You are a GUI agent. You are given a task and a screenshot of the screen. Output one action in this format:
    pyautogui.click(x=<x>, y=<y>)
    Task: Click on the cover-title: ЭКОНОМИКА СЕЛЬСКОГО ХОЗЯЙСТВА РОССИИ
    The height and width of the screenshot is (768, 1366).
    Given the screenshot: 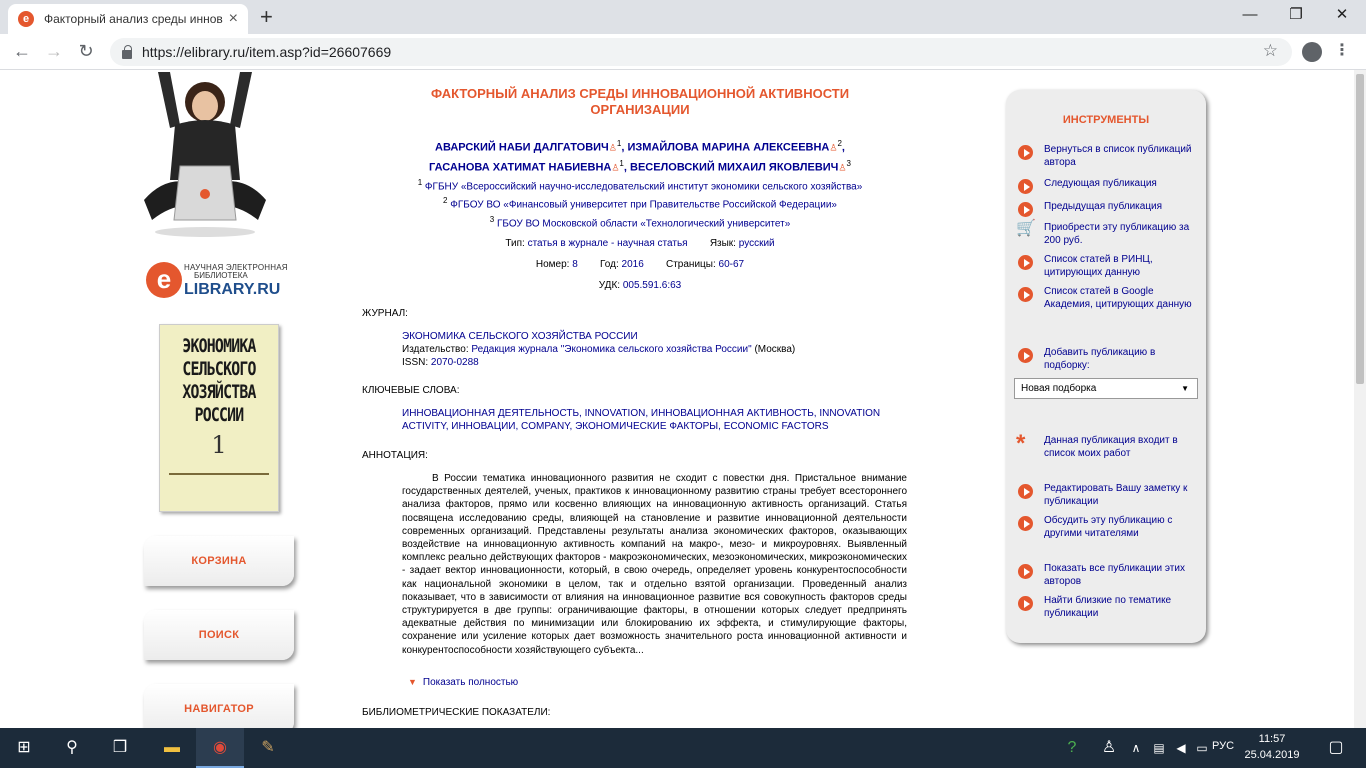 What is the action you would take?
    pyautogui.click(x=219, y=380)
    